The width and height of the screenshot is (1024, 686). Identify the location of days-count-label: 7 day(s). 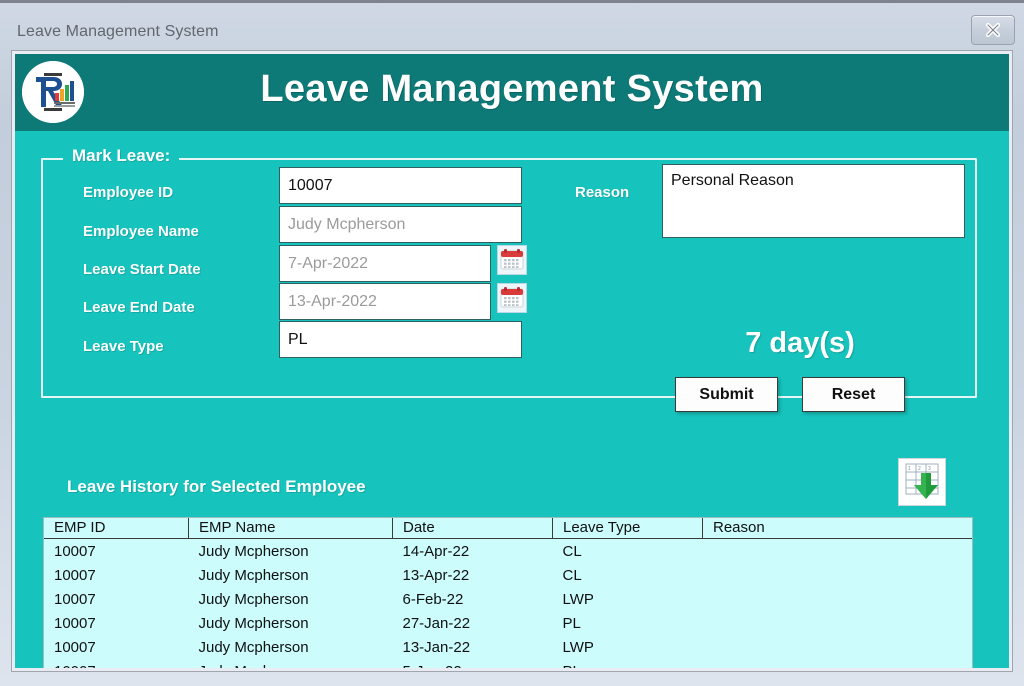
(800, 343).